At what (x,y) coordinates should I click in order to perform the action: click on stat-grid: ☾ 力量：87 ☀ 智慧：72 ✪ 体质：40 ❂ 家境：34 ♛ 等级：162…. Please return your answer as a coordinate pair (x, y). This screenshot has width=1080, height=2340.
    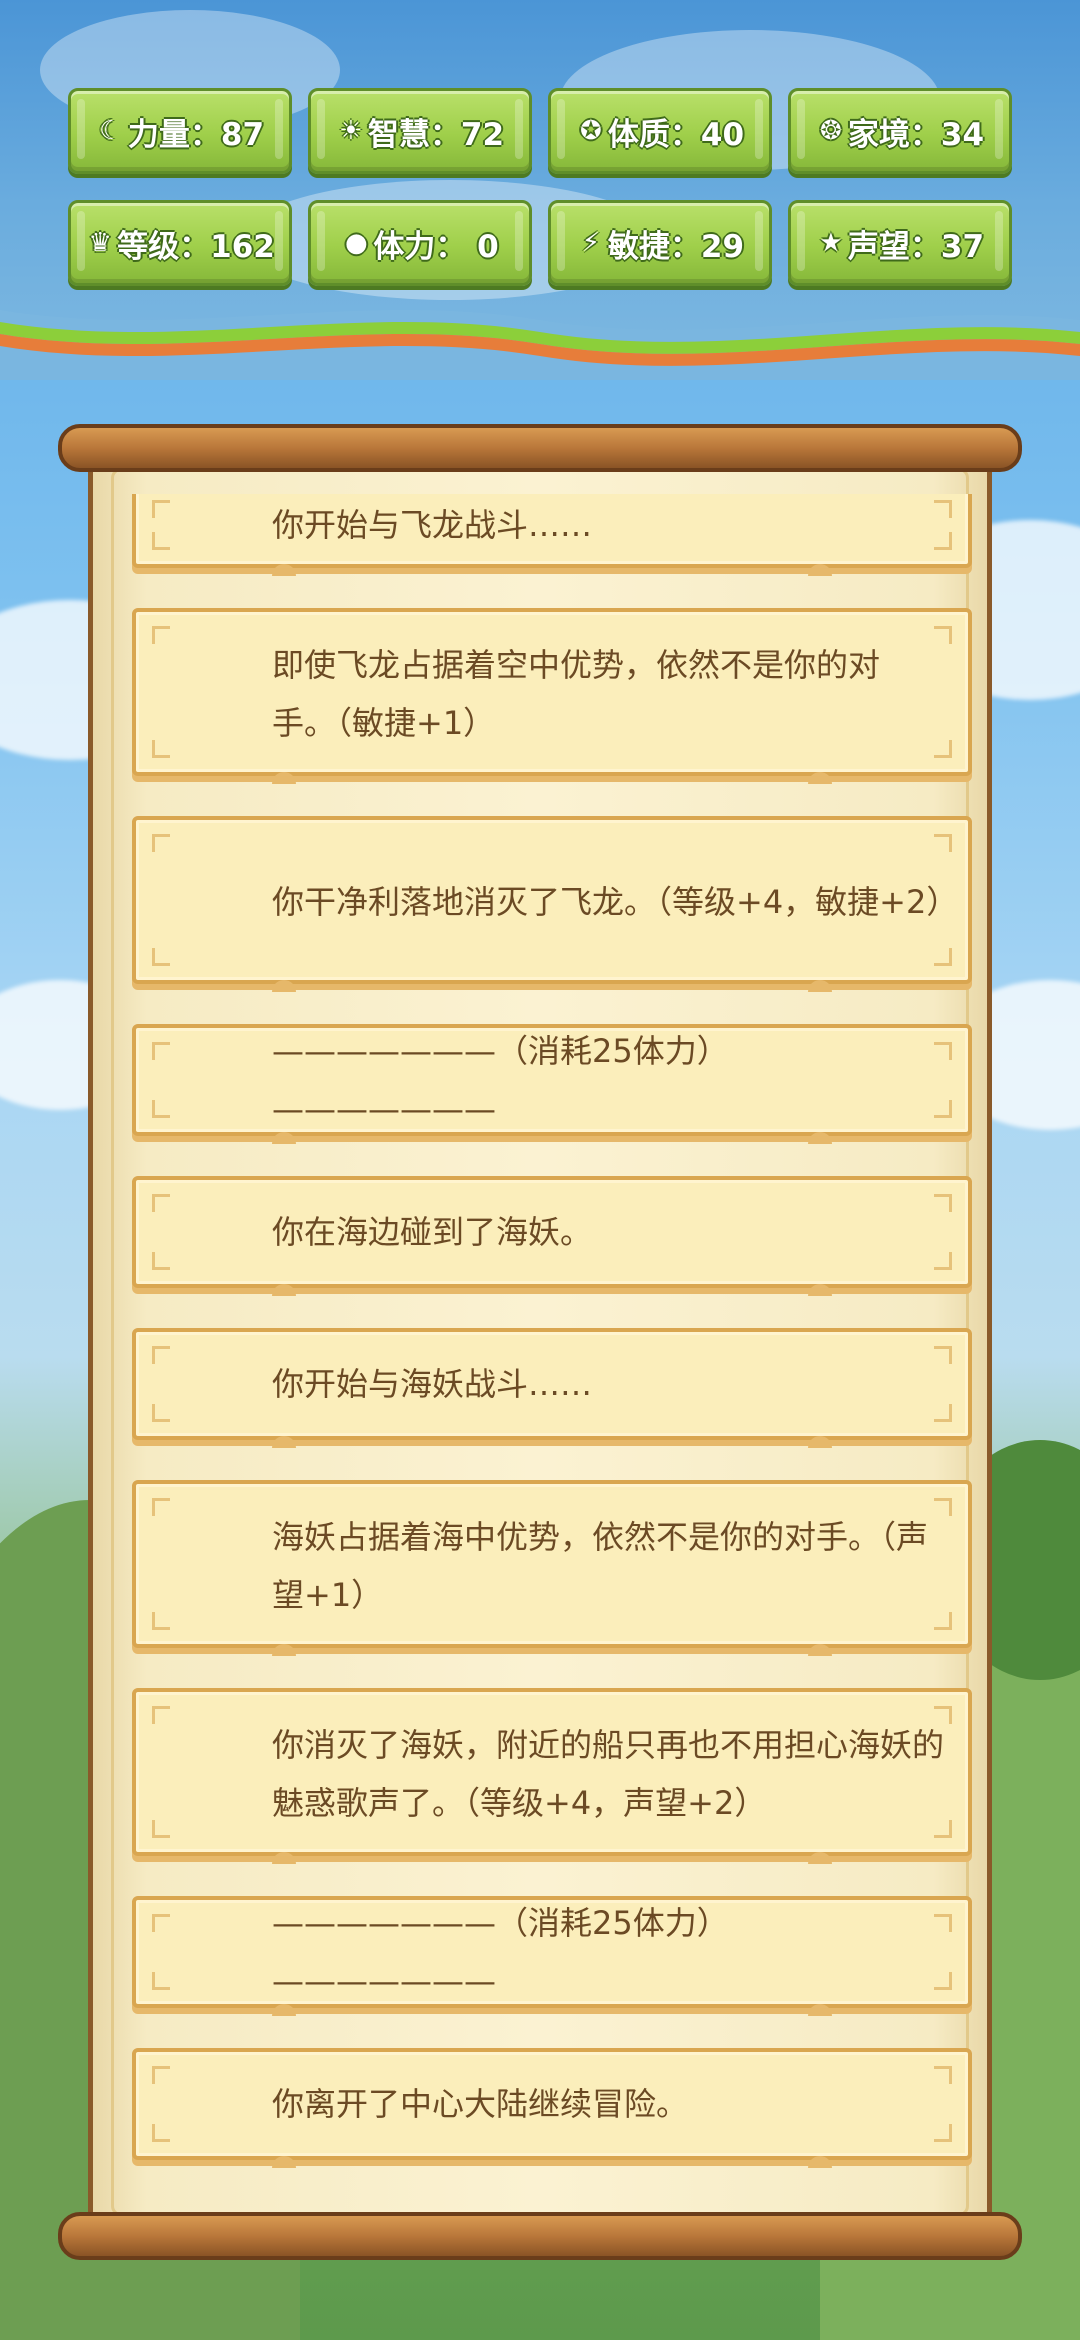
    Looking at the image, I should click on (540, 187).